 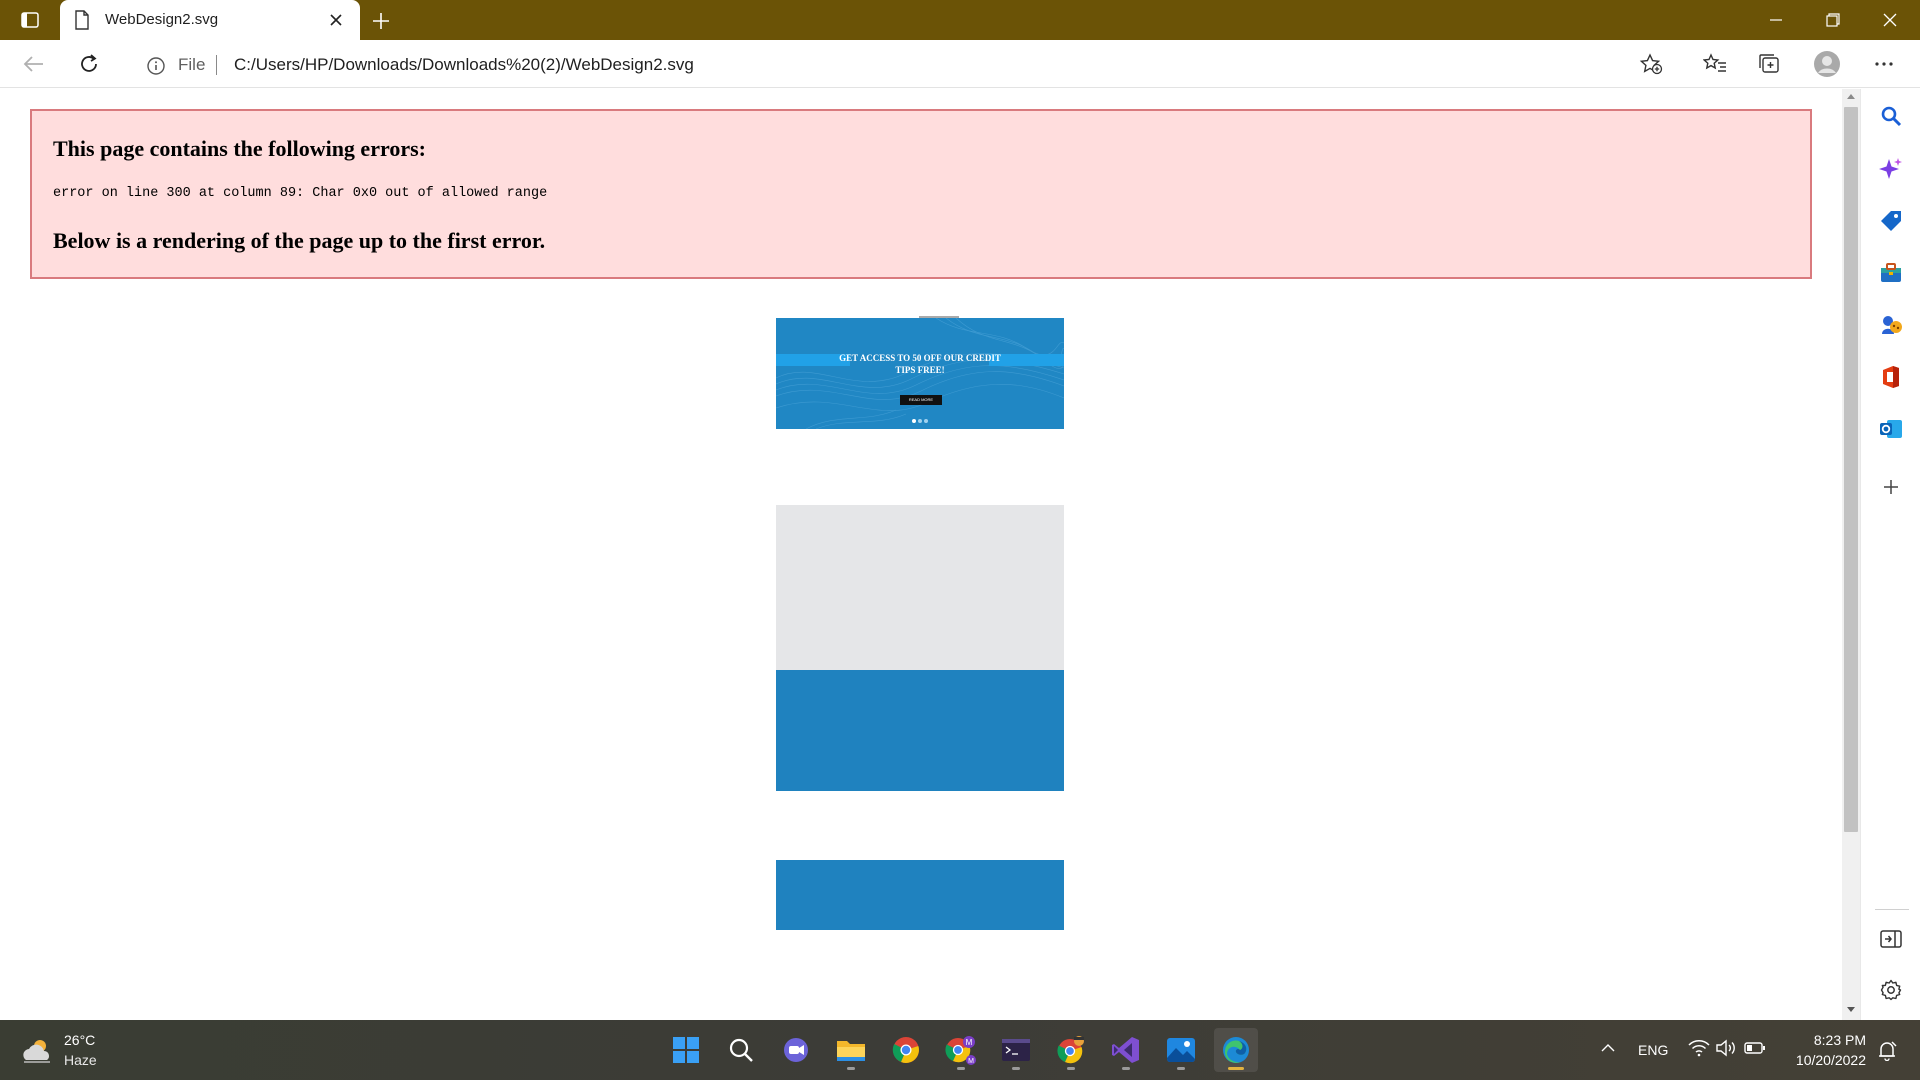 I want to click on teams-chat-icon, so click(x=796, y=1050).